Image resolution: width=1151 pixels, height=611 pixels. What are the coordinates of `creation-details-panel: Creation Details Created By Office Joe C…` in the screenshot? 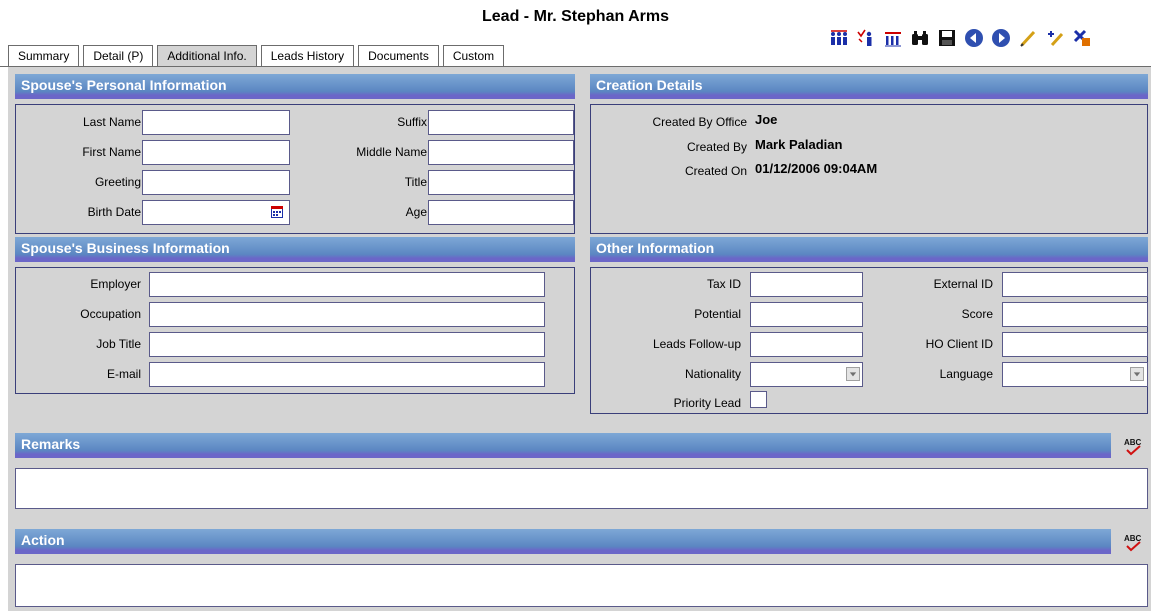 It's located at (869, 154).